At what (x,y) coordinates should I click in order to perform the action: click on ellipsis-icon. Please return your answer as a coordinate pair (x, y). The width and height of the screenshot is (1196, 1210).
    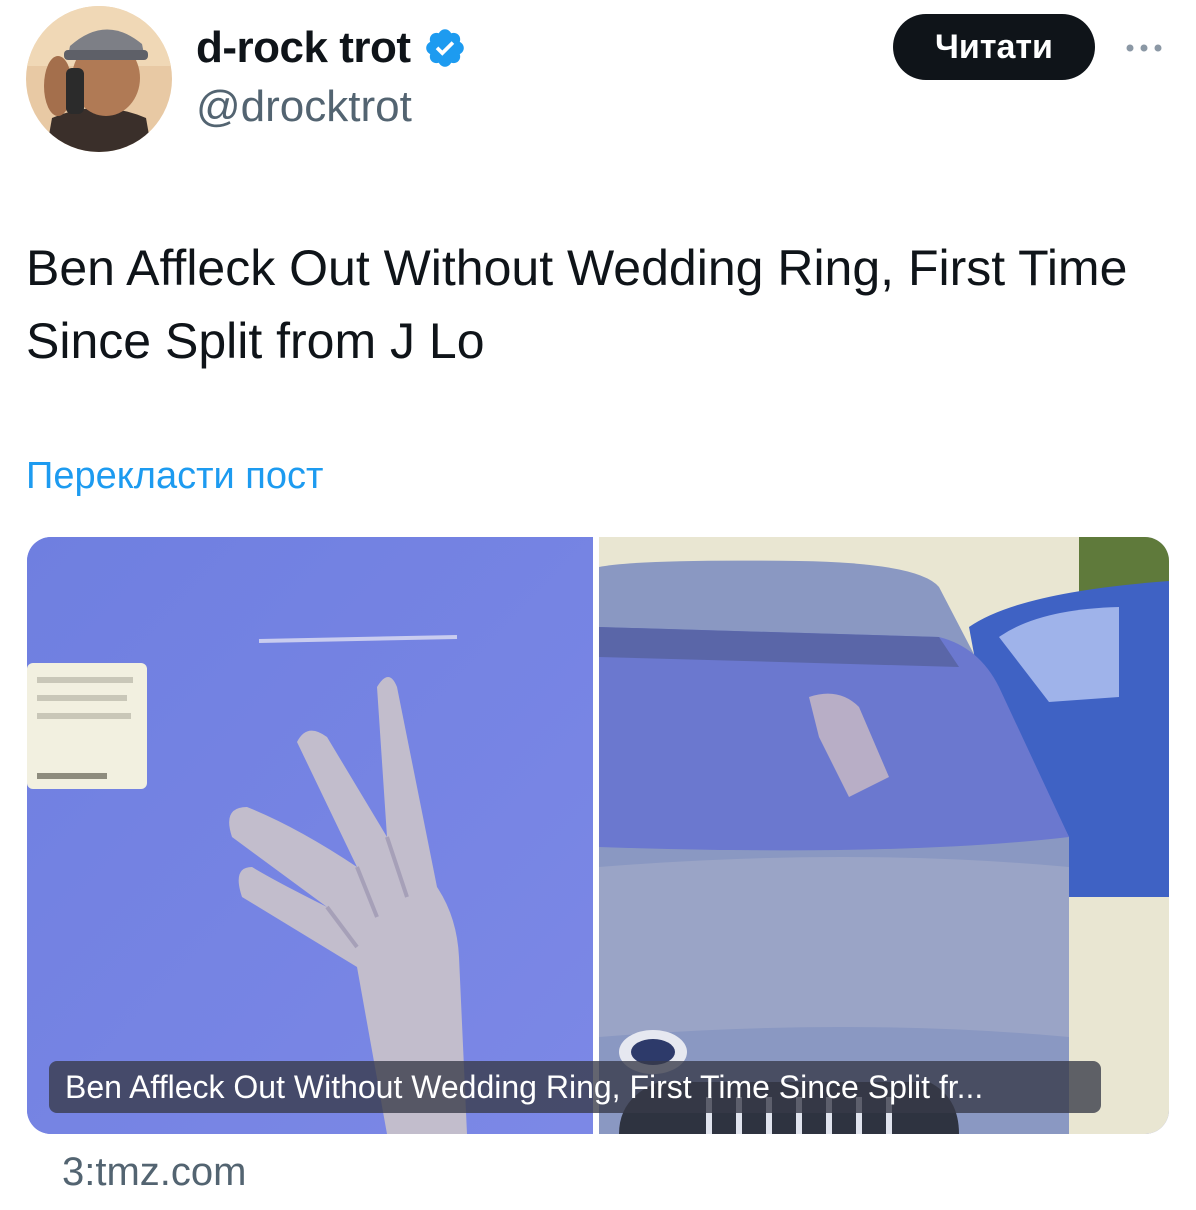
    Looking at the image, I should click on (1144, 48).